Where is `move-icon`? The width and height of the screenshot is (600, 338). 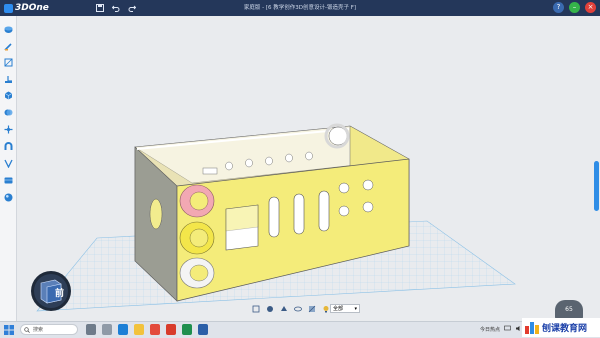
move-icon is located at coordinates (8, 129).